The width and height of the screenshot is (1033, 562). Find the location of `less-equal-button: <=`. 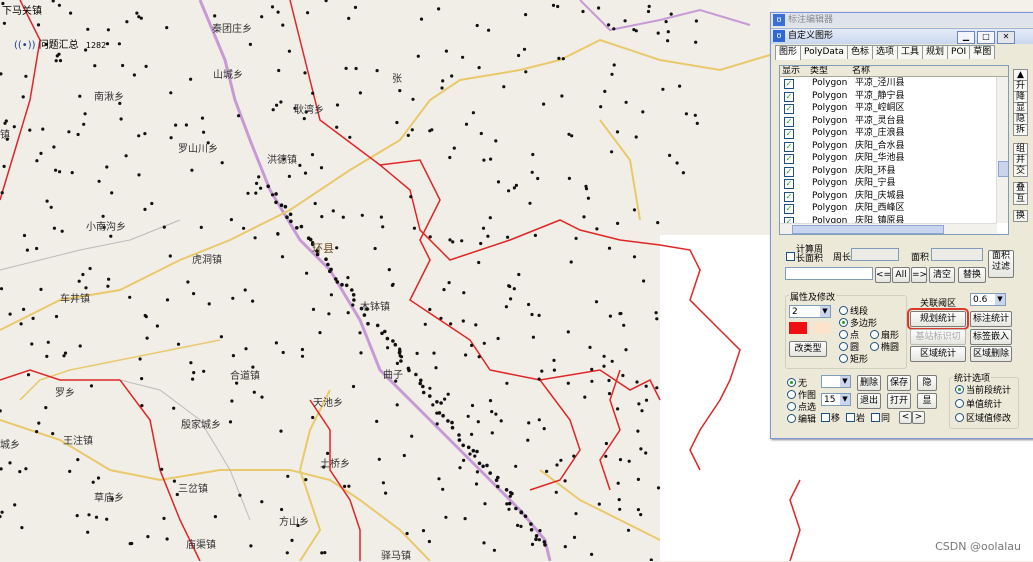

less-equal-button: <= is located at coordinates (883, 275).